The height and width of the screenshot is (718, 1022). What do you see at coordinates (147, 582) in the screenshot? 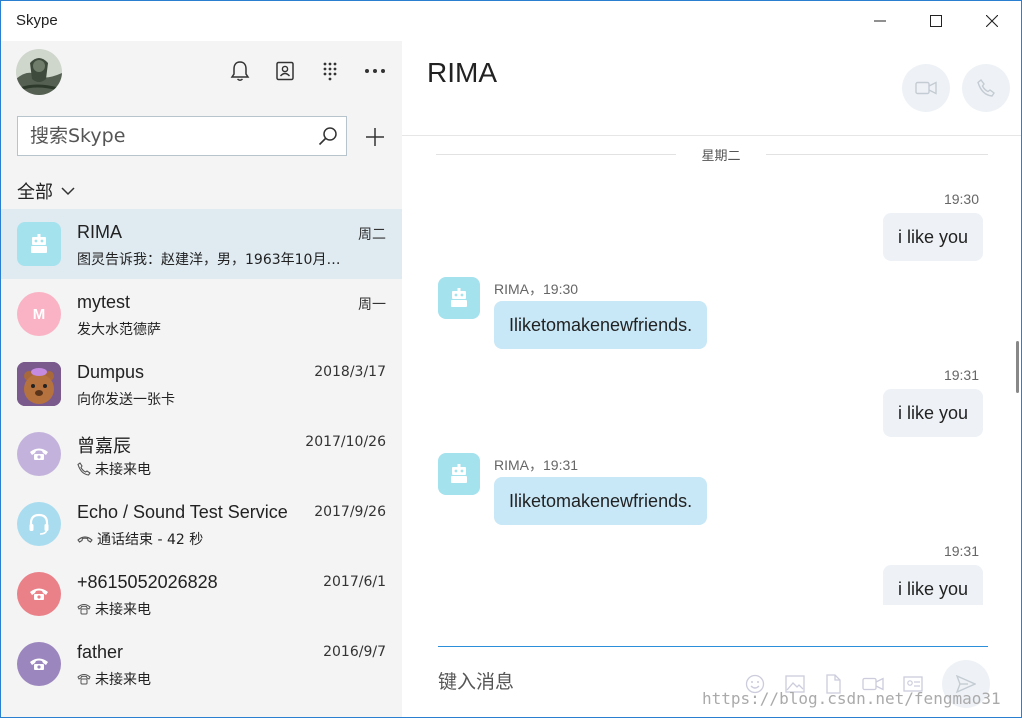
I see `conversation-name: +8615052026828` at bounding box center [147, 582].